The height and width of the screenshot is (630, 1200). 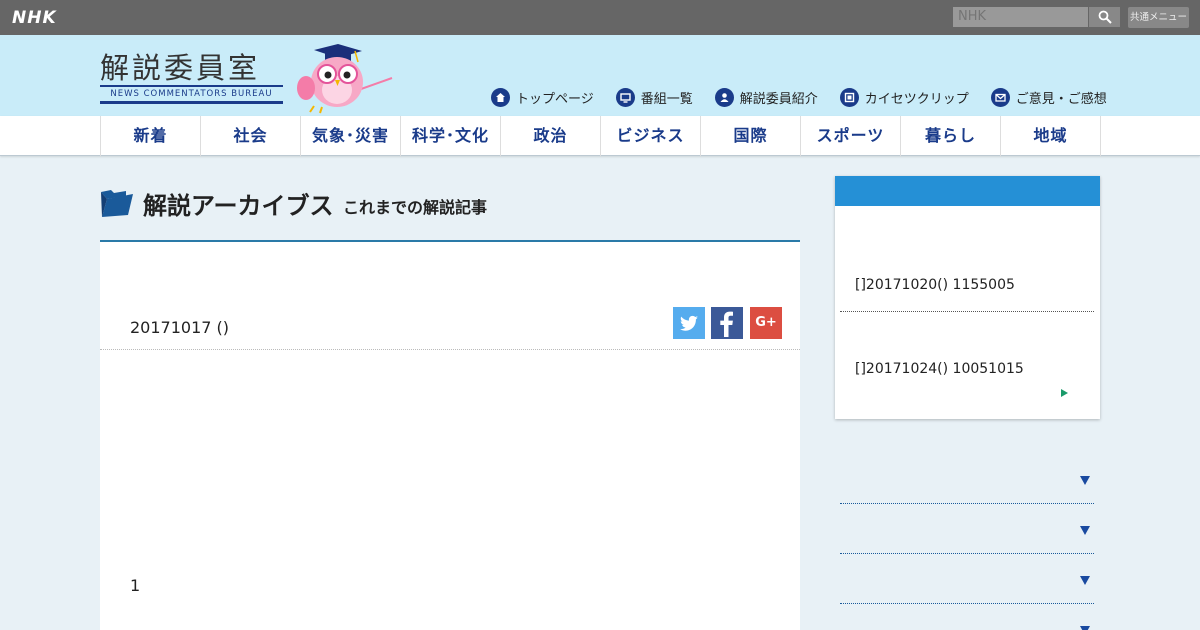 What do you see at coordinates (500, 97) in the screenshot?
I see `home-icon` at bounding box center [500, 97].